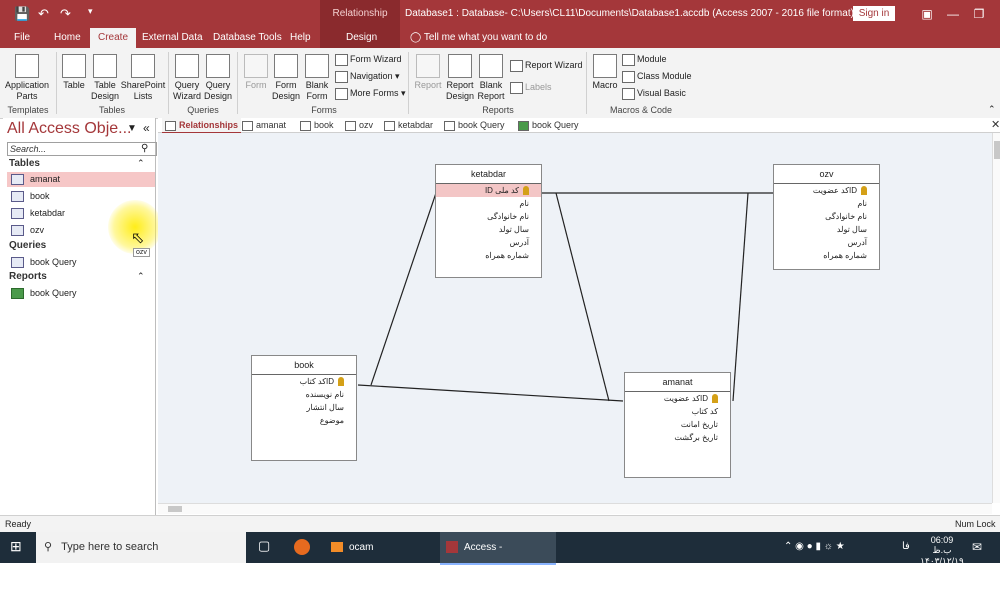 The width and height of the screenshot is (1000, 594). I want to click on taskbar-search-box: ⚲ Type here to search, so click(141, 547).